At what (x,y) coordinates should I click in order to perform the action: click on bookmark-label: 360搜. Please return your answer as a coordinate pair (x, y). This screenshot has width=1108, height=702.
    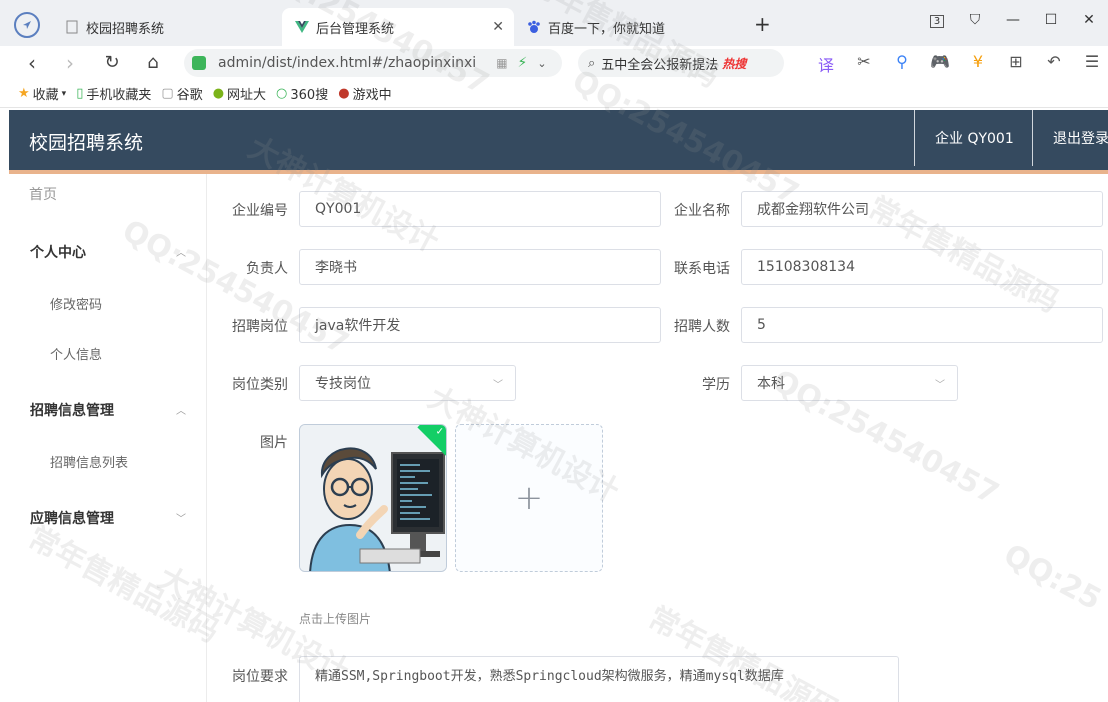
    Looking at the image, I should click on (309, 95).